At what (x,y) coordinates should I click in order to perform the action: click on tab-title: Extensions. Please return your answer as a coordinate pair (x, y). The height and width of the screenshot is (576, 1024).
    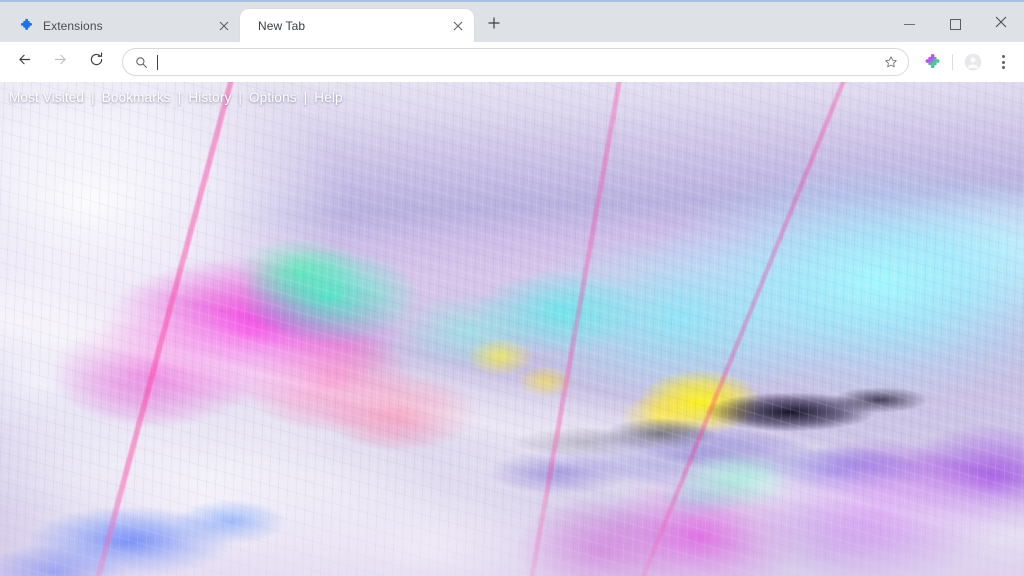
    Looking at the image, I should click on (73, 25).